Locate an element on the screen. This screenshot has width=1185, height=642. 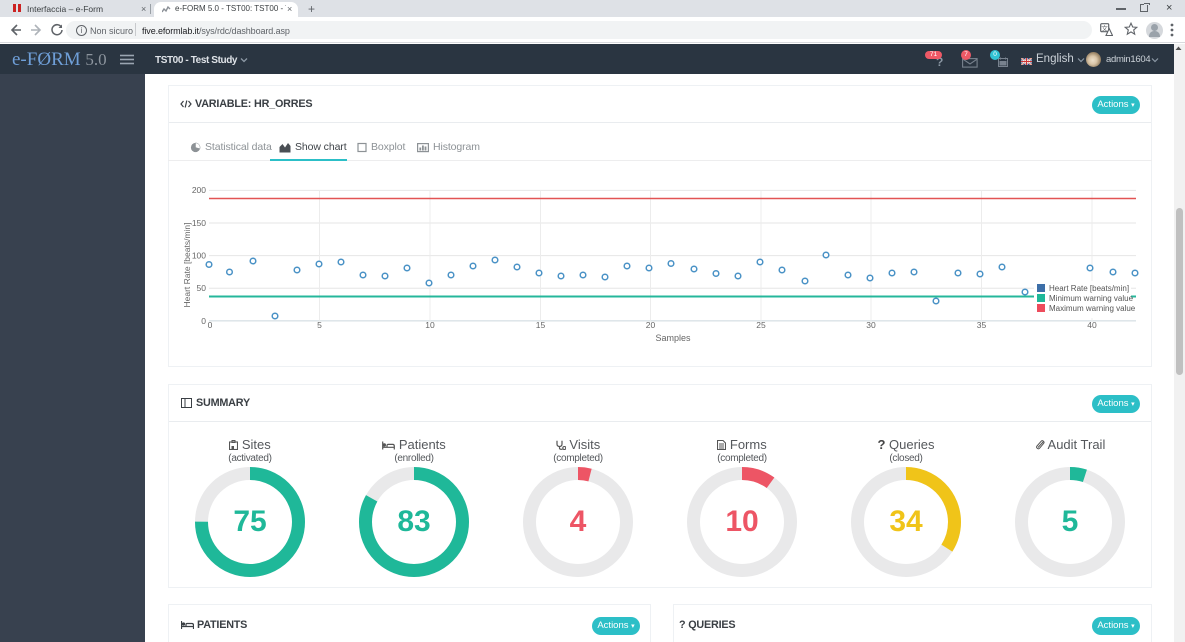
svg-text: 25 is located at coordinates (761, 325).